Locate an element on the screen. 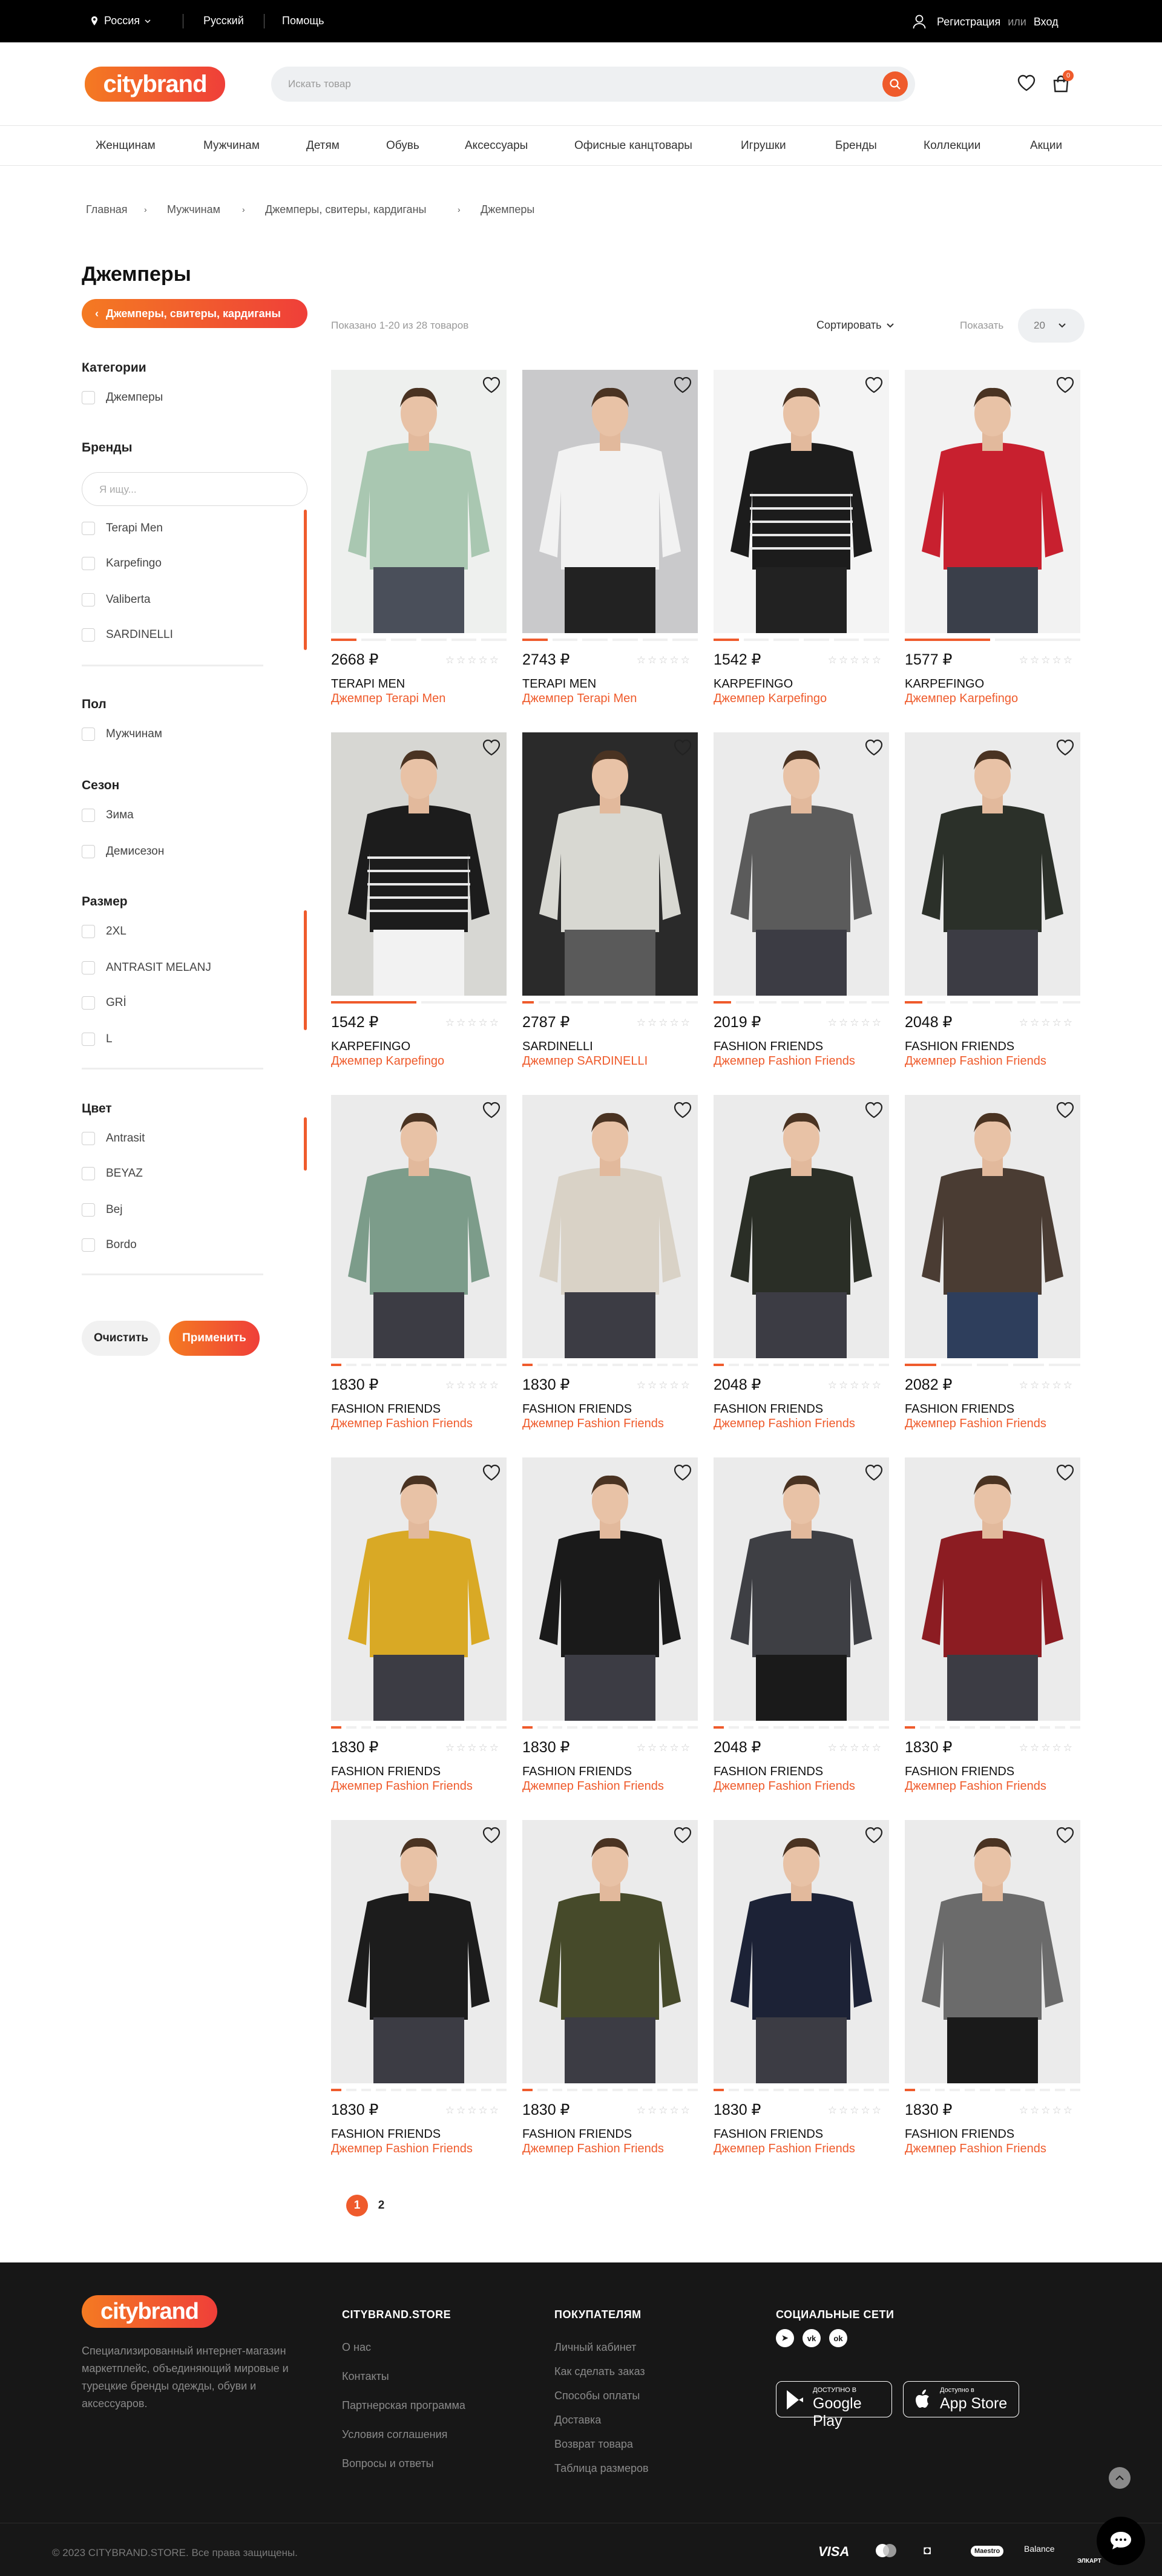  register-link: Регистрация is located at coordinates (968, 22).